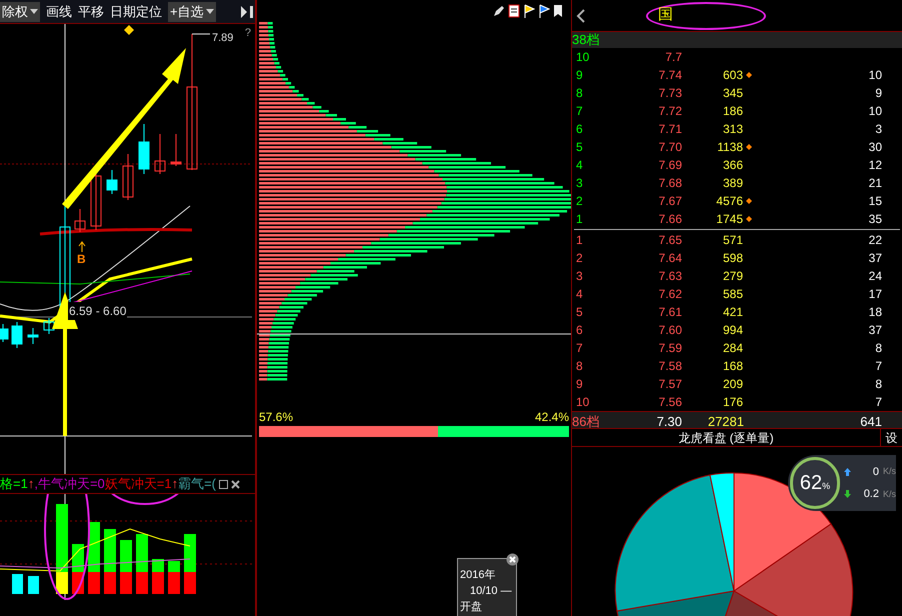 The height and width of the screenshot is (616, 902). What do you see at coordinates (586, 422) in the screenshot?
I see `buy-depth-label: 86档` at bounding box center [586, 422].